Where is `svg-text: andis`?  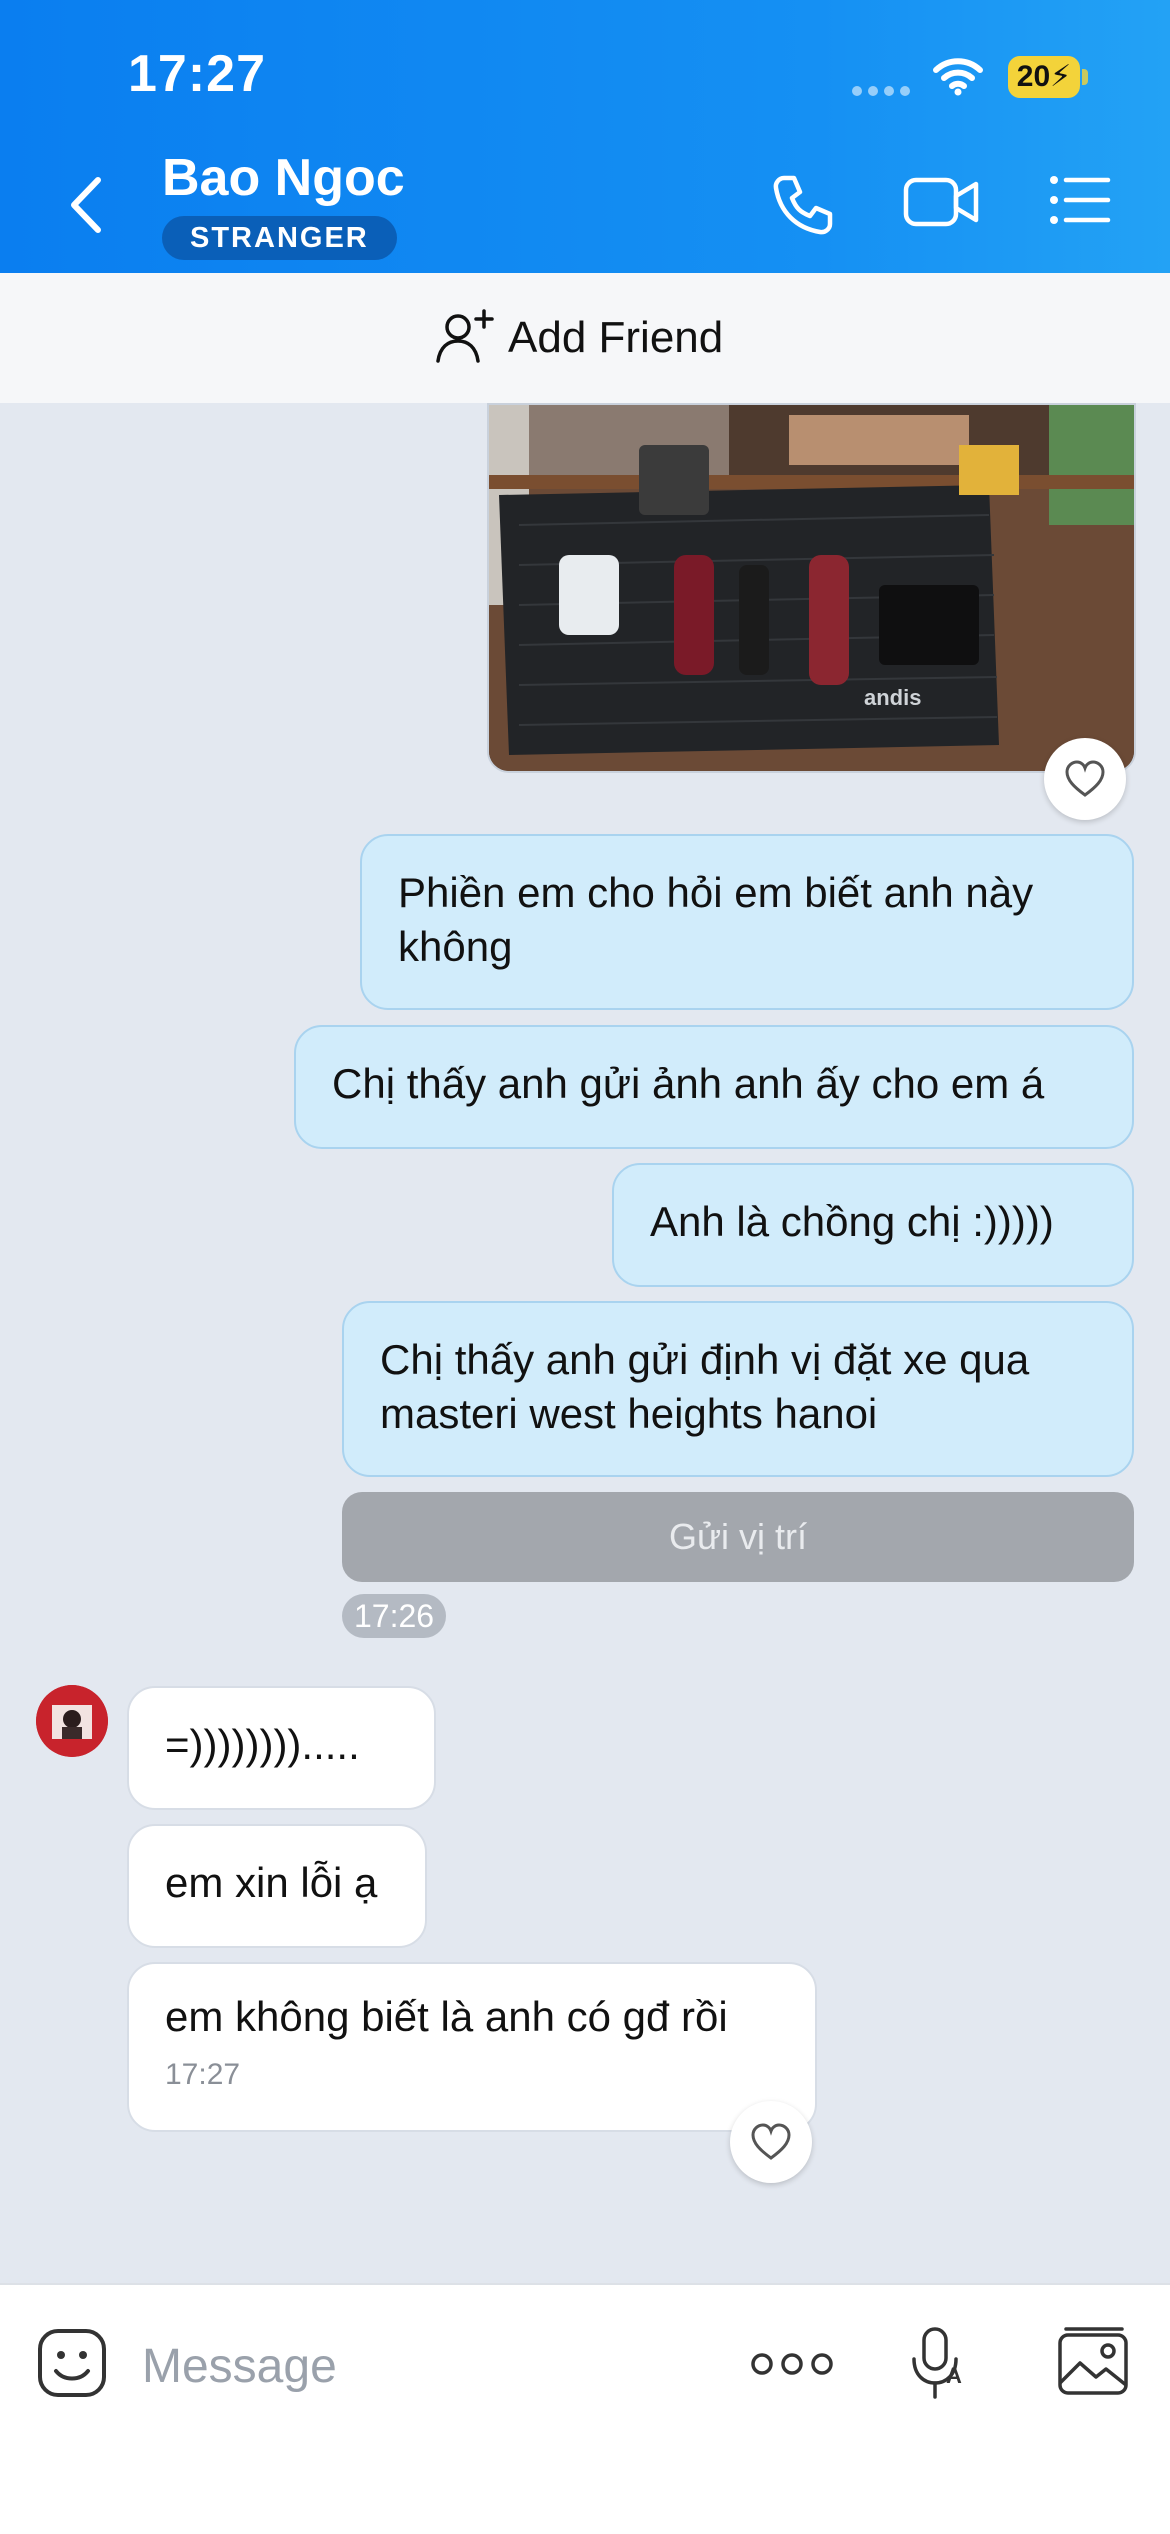
svg-text: andis is located at coordinates (892, 697).